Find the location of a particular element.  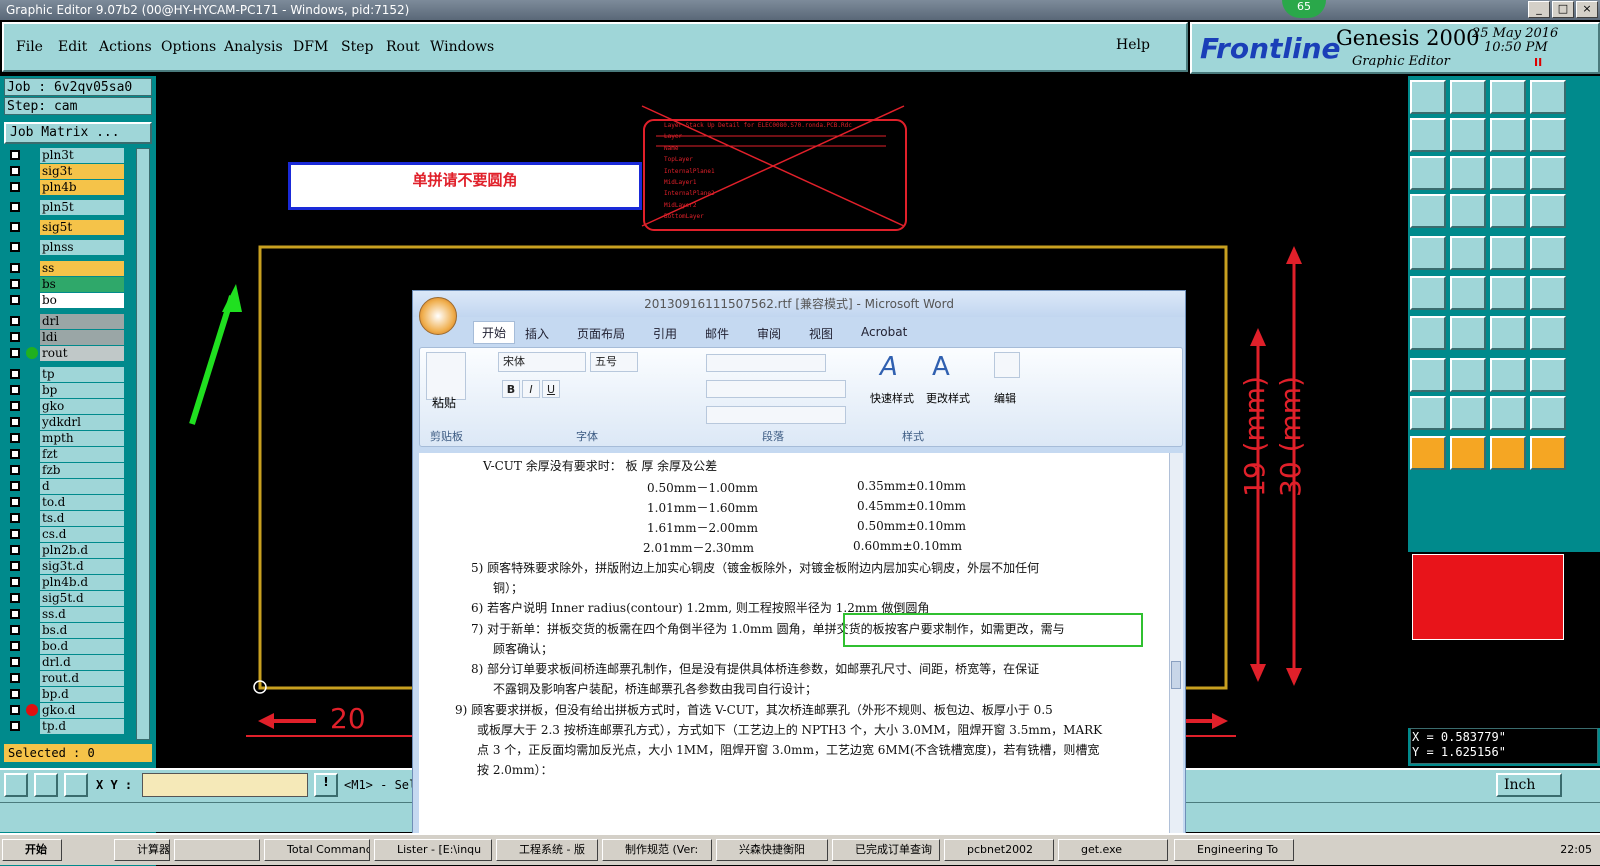

layer-row-bp: bp is located at coordinates (66, 390).